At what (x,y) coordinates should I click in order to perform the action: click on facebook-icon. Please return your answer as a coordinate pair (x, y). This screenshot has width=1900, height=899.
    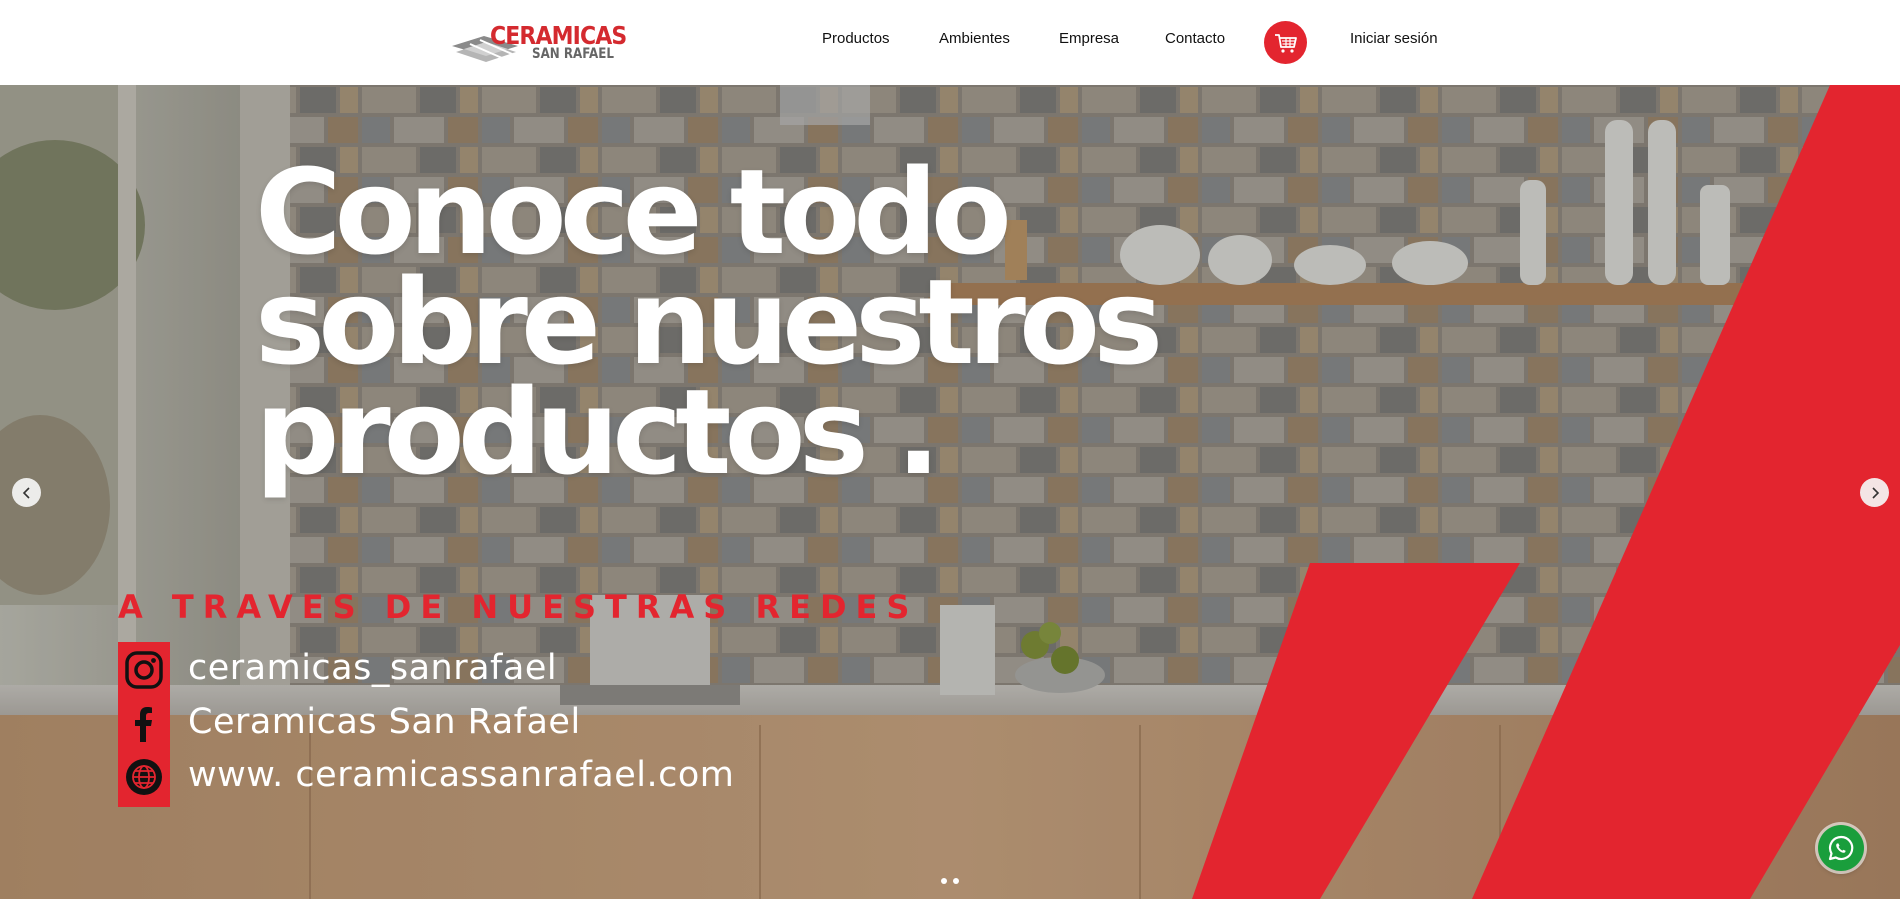
    Looking at the image, I should click on (144, 724).